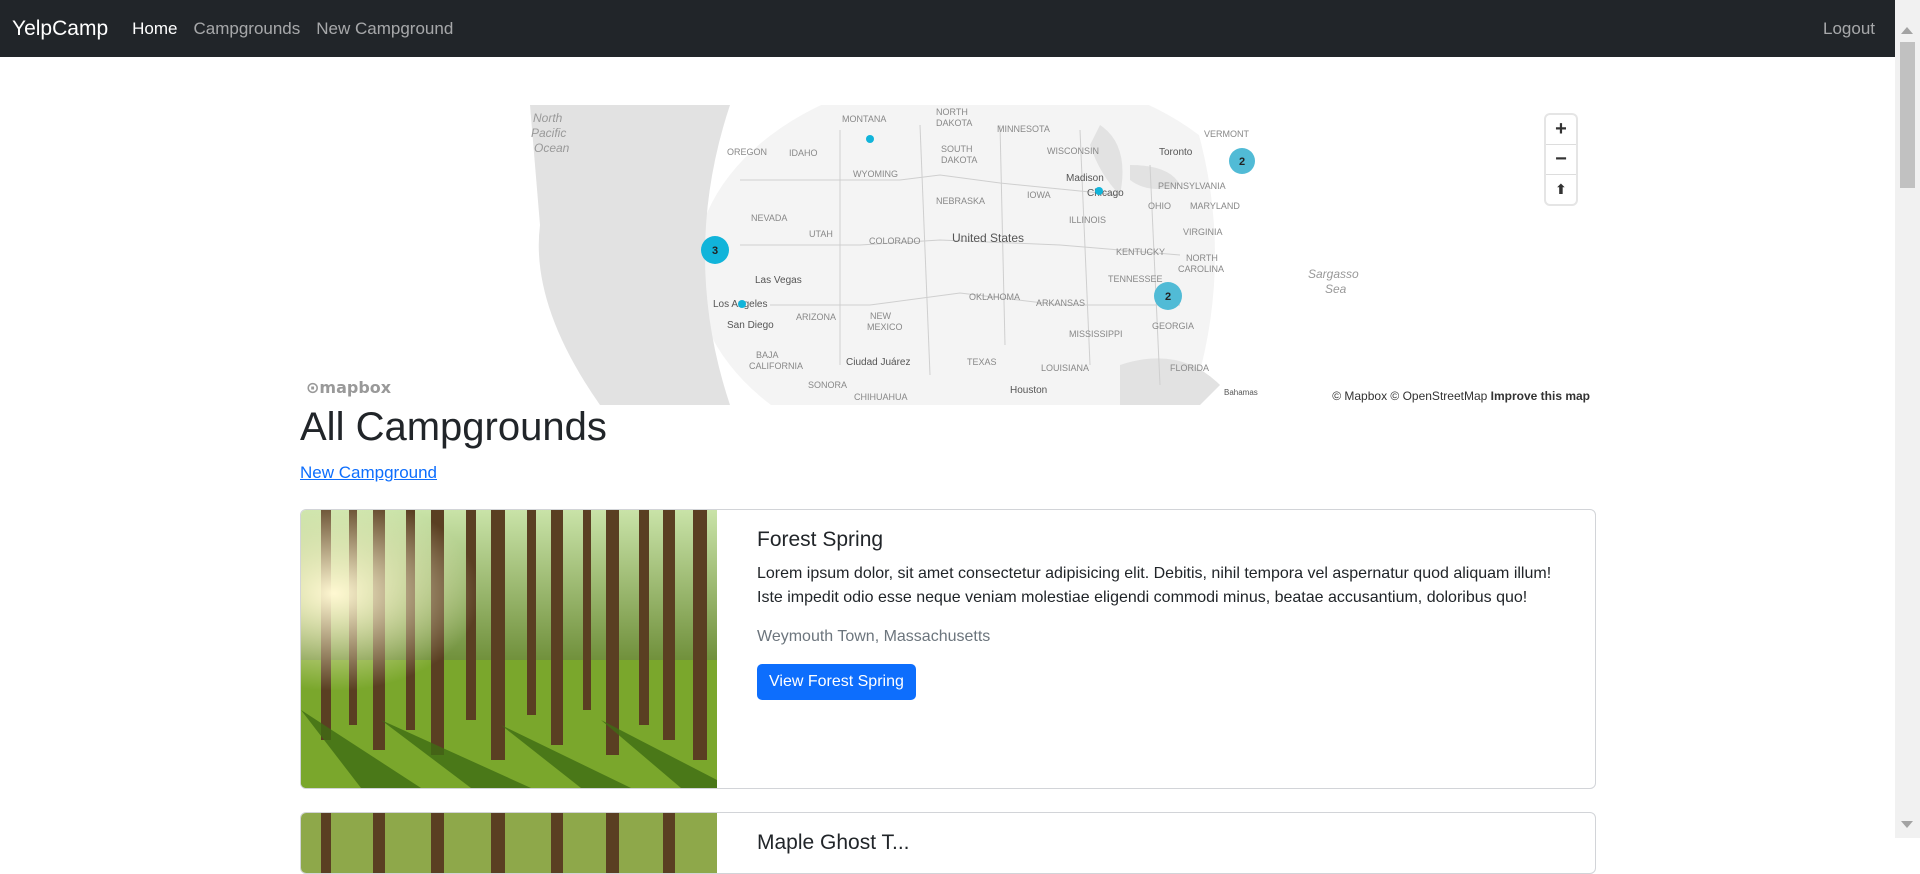 Image resolution: width=1920 pixels, height=874 pixels. Describe the element at coordinates (1849, 29) in the screenshot. I see `logout-link: Logout` at that location.